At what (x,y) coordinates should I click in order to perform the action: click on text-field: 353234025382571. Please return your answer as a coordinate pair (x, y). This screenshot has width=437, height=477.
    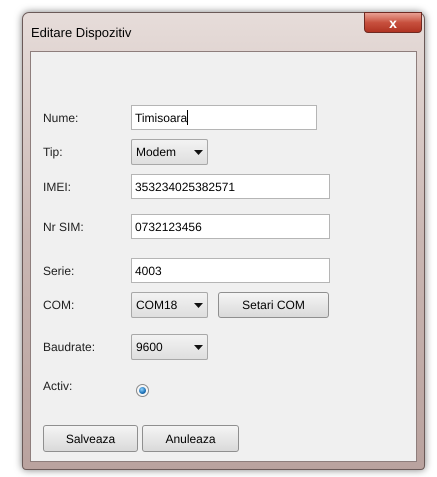
    Looking at the image, I should click on (230, 186).